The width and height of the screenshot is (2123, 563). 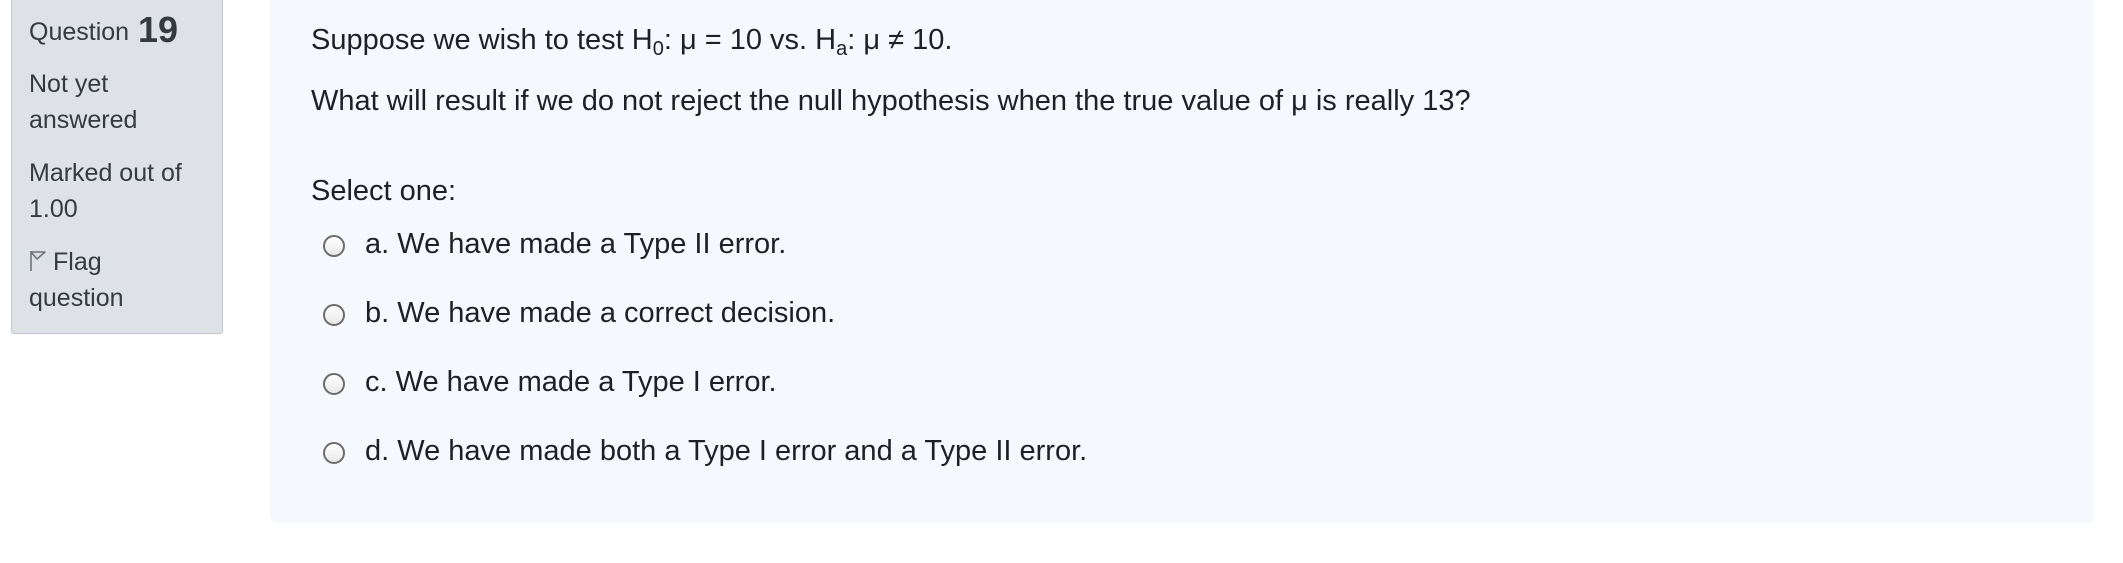 I want to click on answer-option-c: c. We have made a Type I error., so click(x=550, y=382).